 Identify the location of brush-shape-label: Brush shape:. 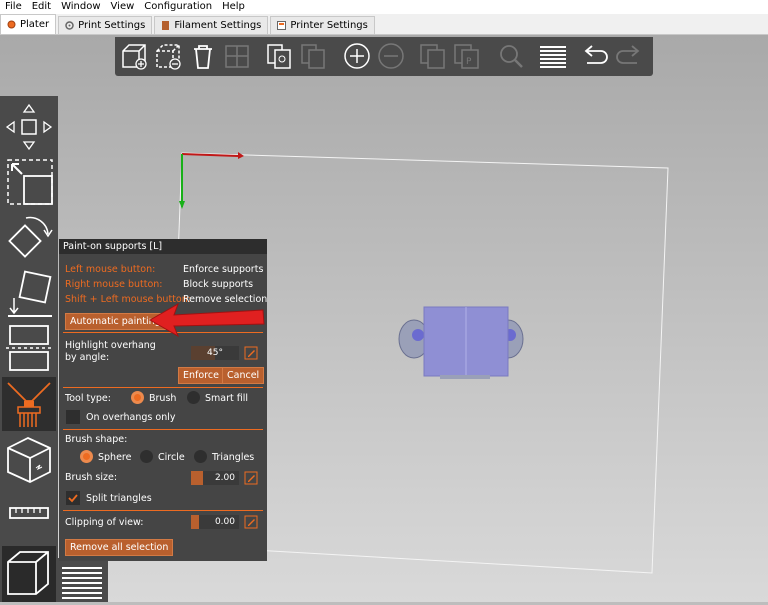
(96, 439).